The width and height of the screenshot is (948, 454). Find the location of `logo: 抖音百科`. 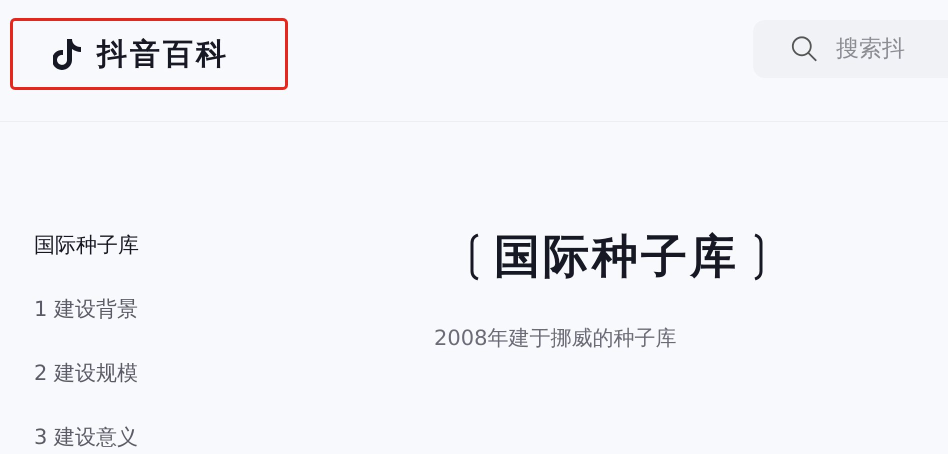

logo: 抖音百科 is located at coordinates (149, 54).